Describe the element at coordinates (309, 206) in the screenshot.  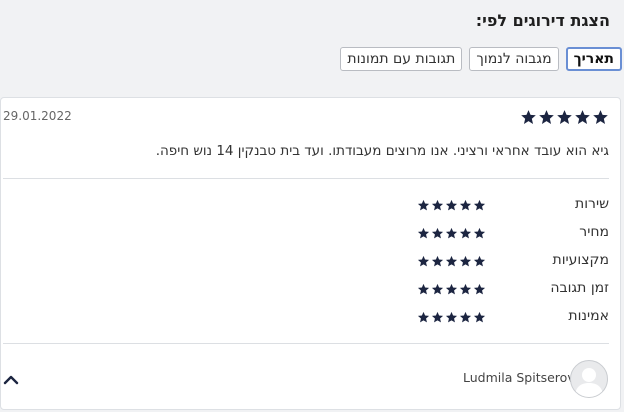
I see `category-row-service: שירות` at that location.